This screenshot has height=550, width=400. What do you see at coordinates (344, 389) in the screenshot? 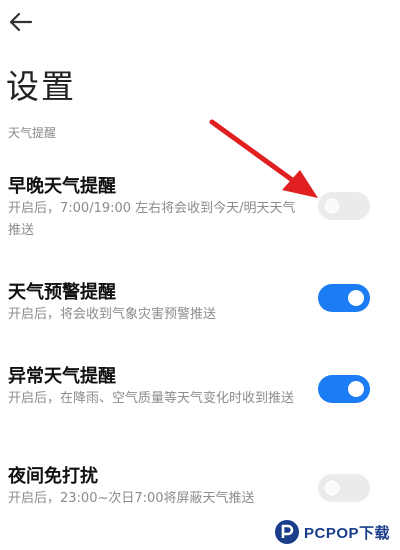
I see `toggle-abnormal-weather` at bounding box center [344, 389].